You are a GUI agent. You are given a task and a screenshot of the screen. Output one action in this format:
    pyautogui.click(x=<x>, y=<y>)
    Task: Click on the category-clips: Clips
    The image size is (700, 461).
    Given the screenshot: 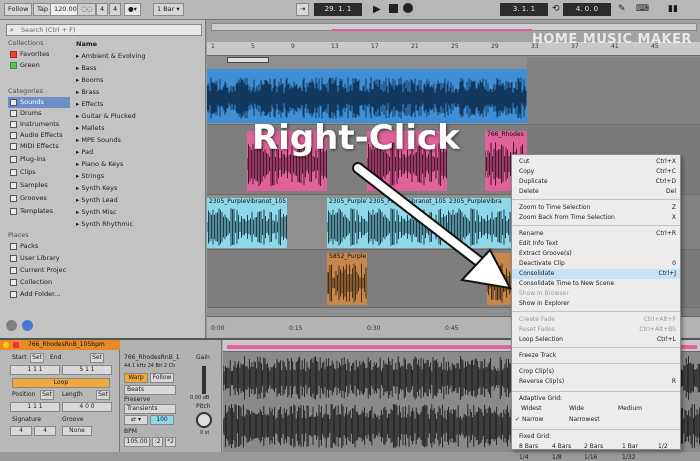 What is the action you would take?
    pyautogui.click(x=39, y=172)
    